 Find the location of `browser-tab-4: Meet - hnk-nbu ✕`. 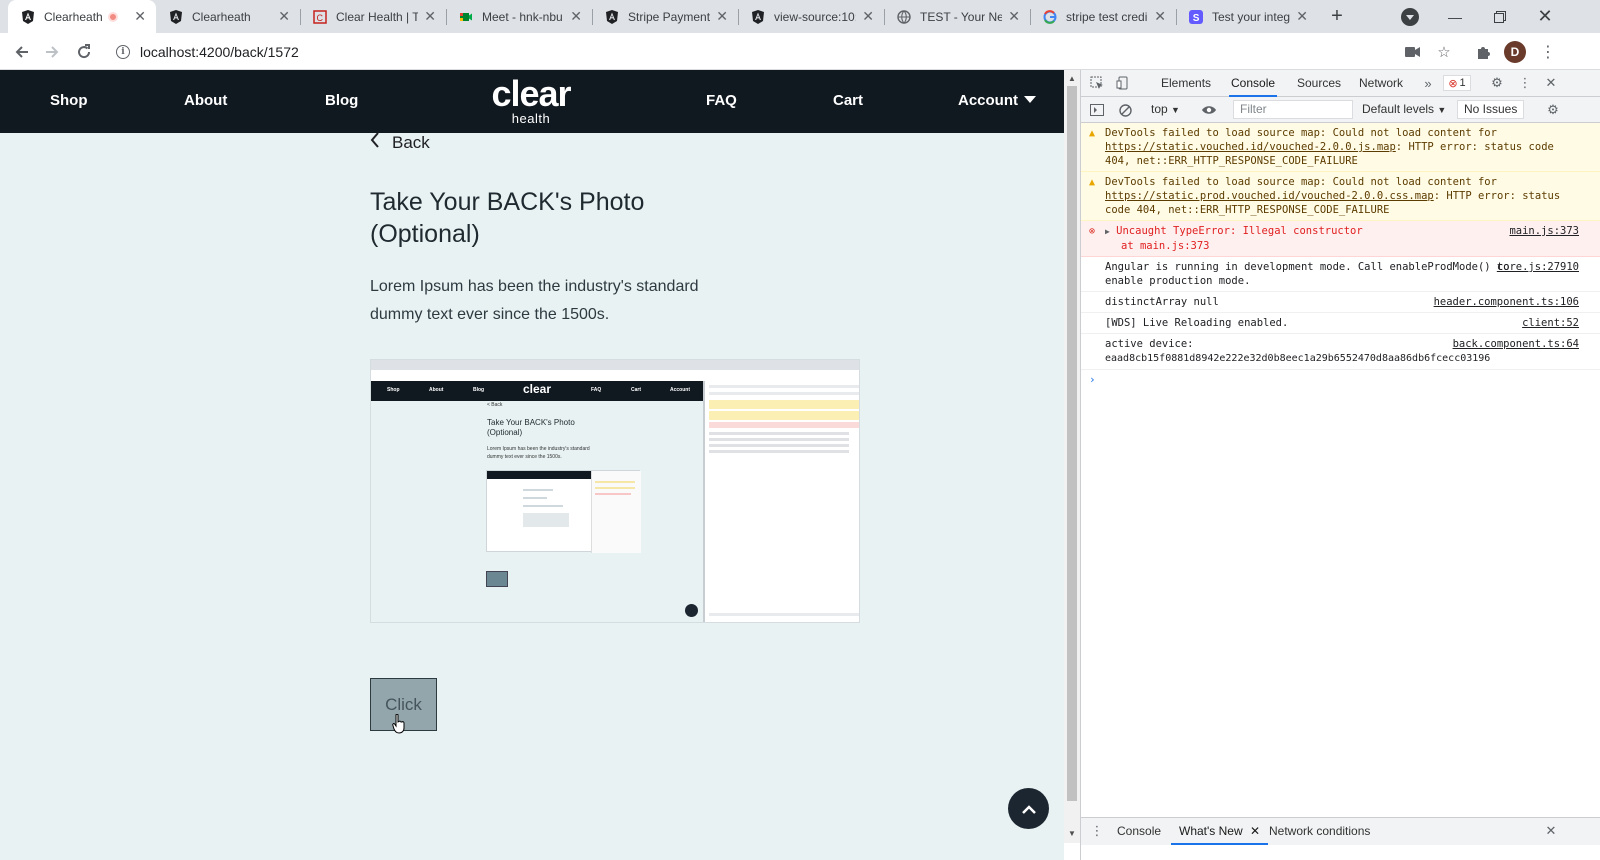

browser-tab-4: Meet - hnk-nbu ✕ is located at coordinates (519, 16).